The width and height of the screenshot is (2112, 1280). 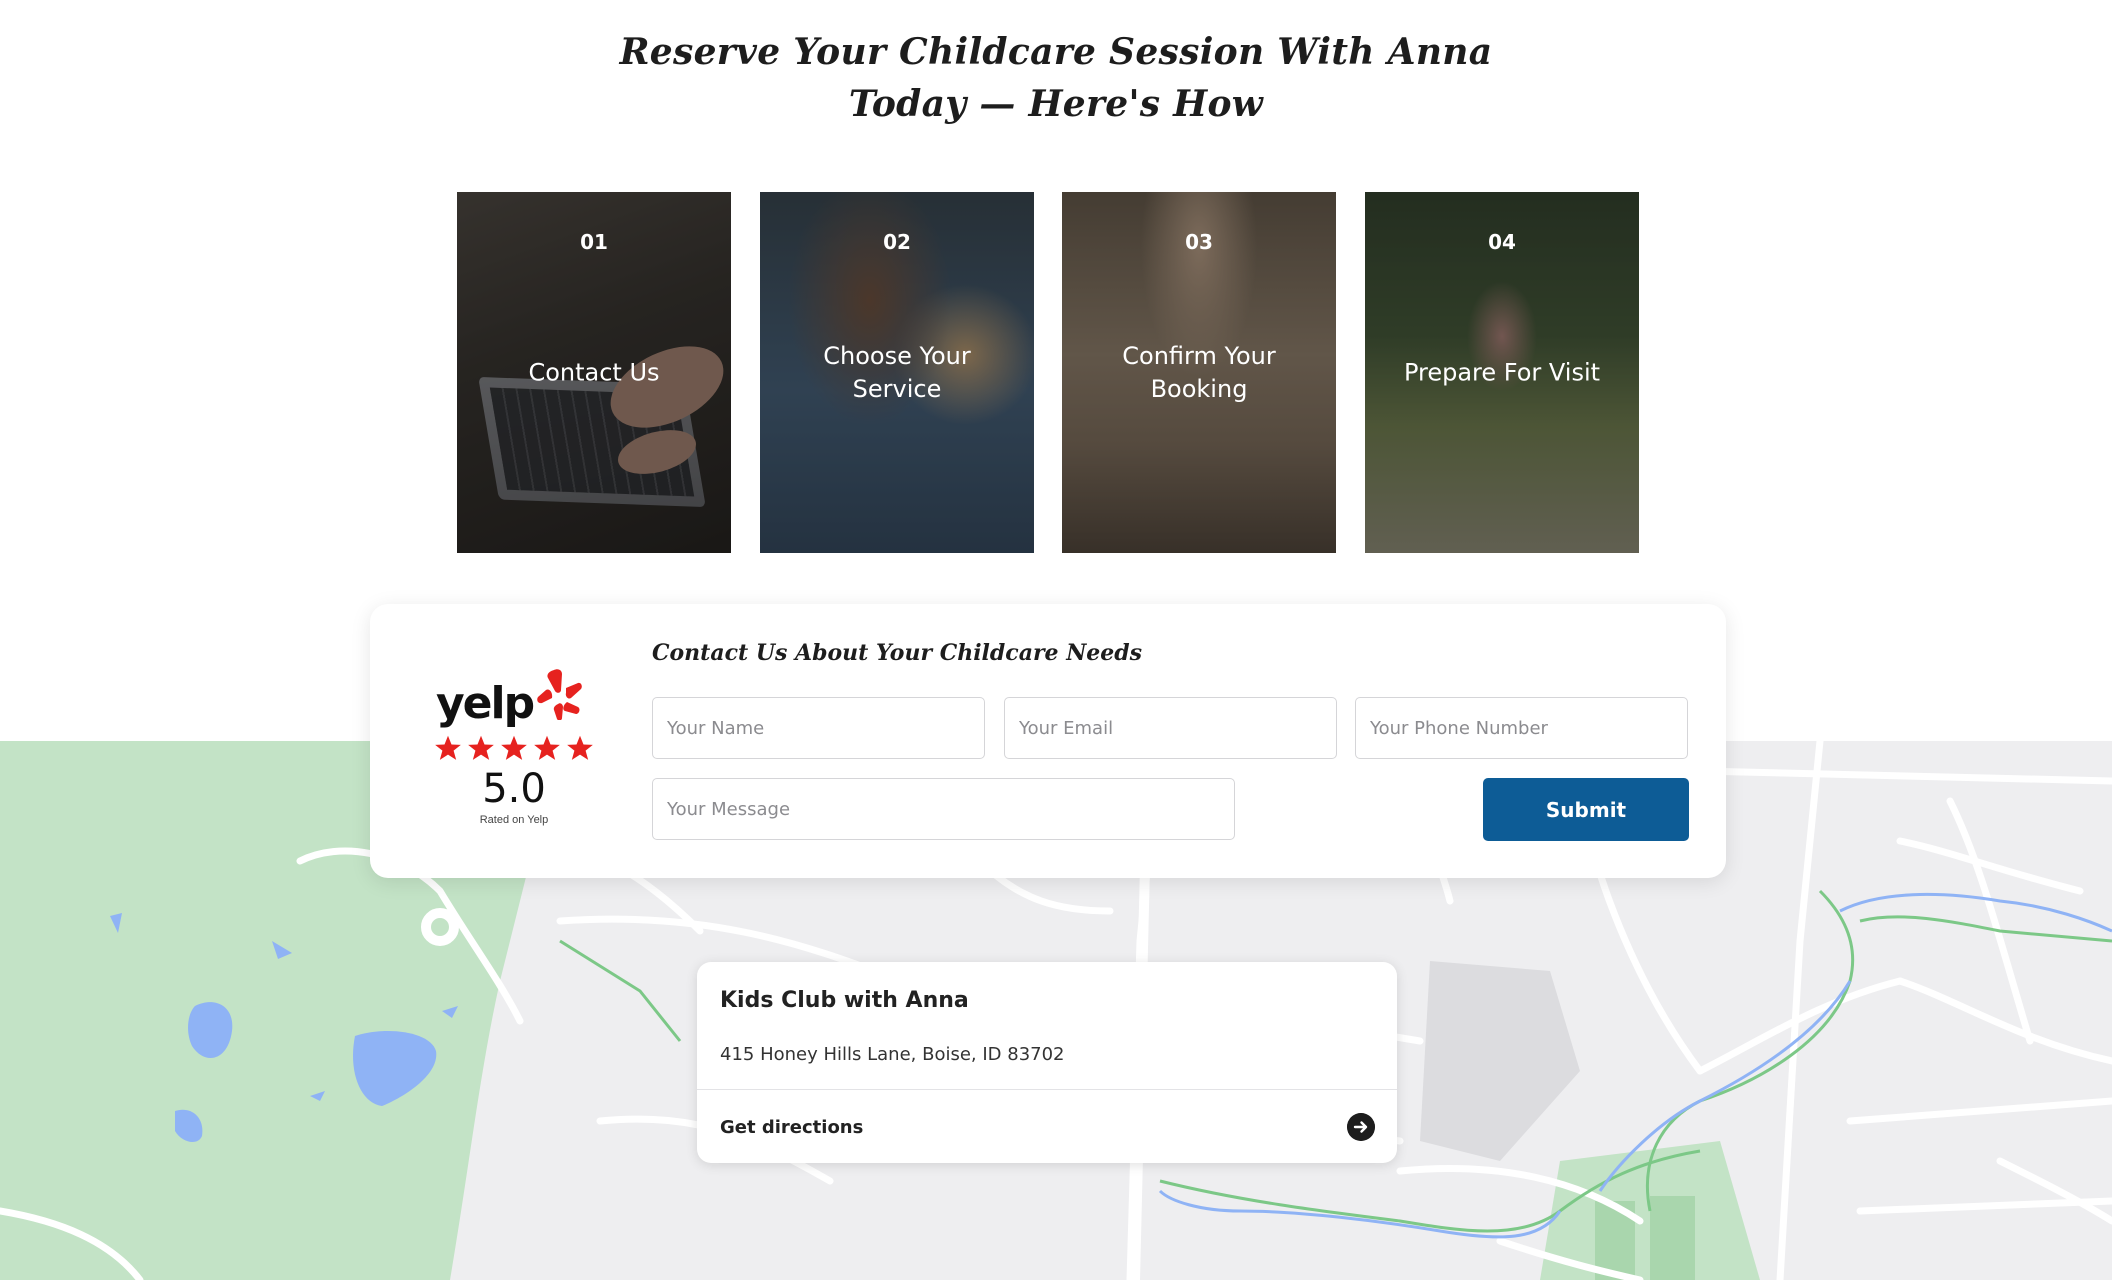 What do you see at coordinates (1047, 1089) in the screenshot?
I see `divider` at bounding box center [1047, 1089].